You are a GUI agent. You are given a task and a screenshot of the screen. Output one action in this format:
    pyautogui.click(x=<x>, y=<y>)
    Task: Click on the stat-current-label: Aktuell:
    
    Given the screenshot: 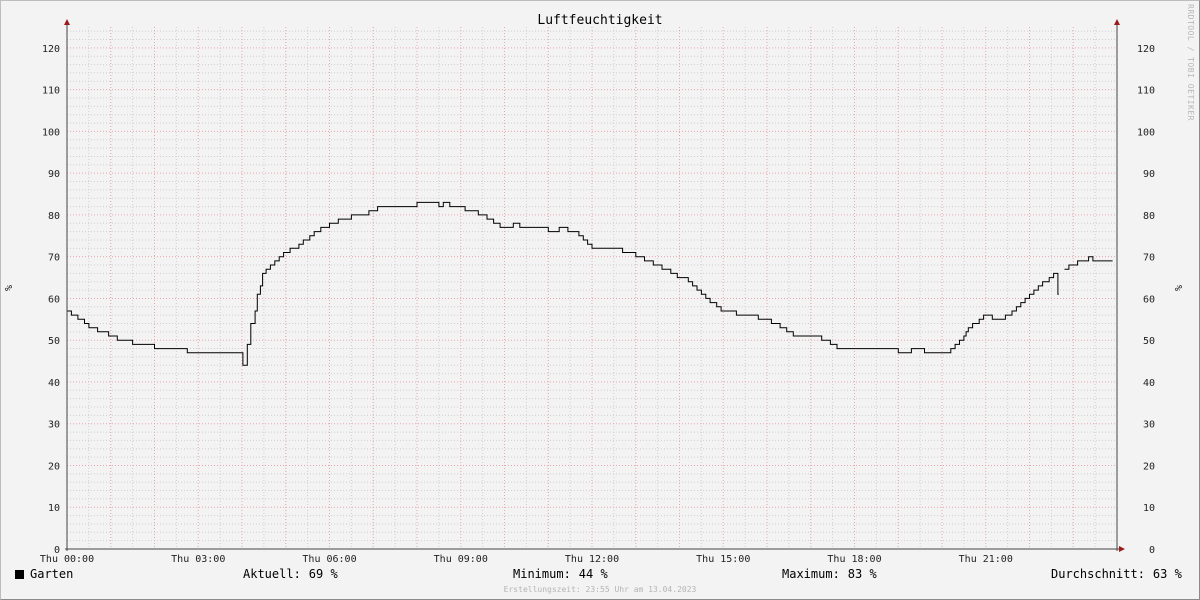 What is the action you would take?
    pyautogui.click(x=272, y=574)
    